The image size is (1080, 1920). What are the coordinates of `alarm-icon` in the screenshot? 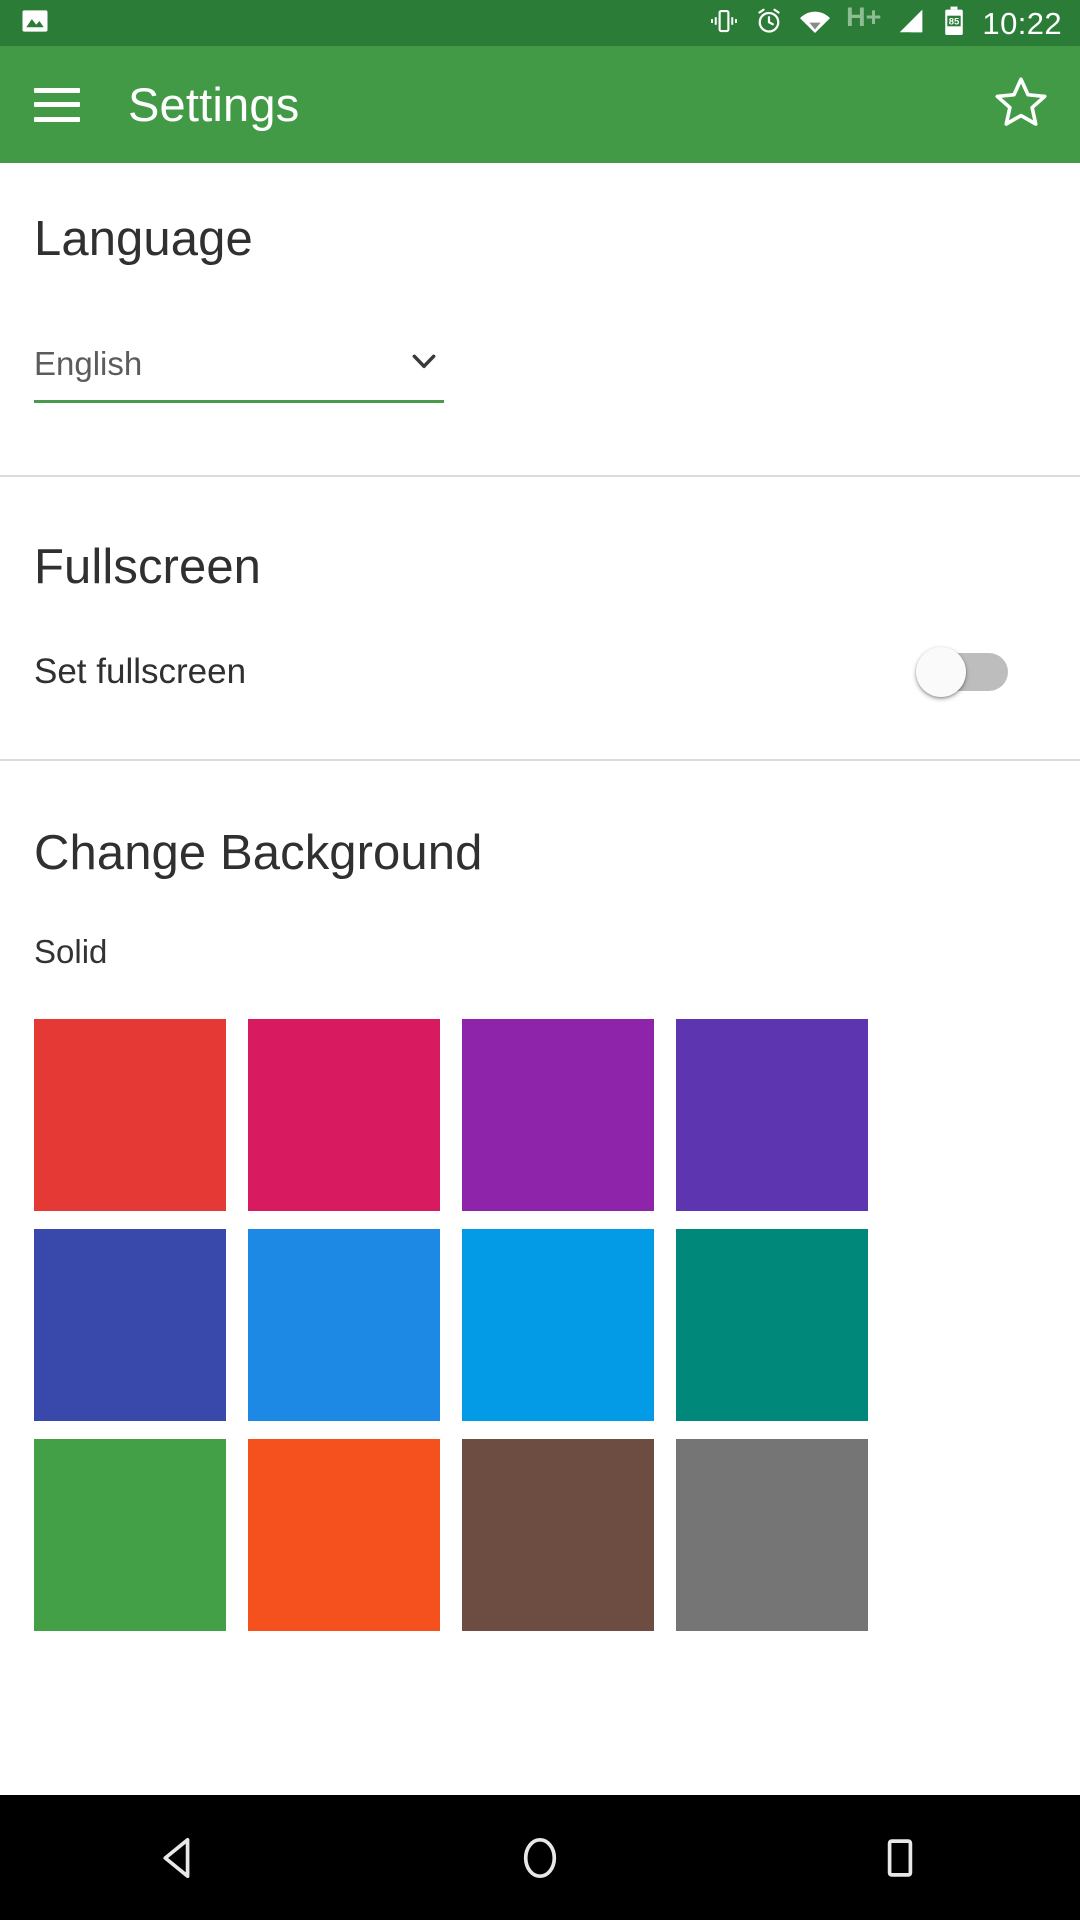 It's located at (769, 23).